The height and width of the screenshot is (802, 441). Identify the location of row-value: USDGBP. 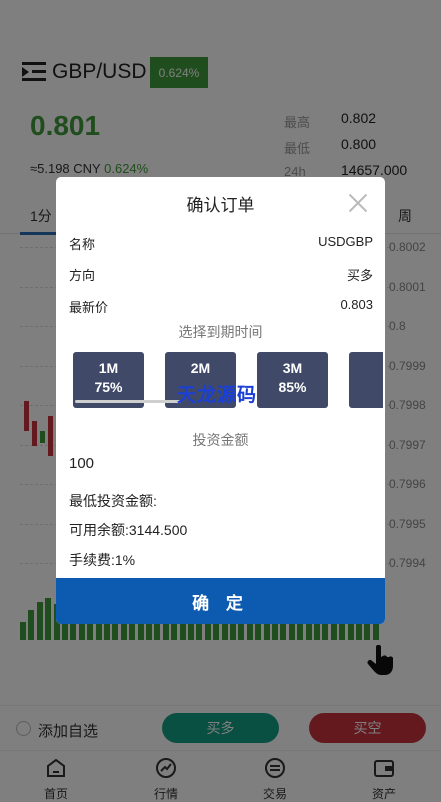
(345, 241).